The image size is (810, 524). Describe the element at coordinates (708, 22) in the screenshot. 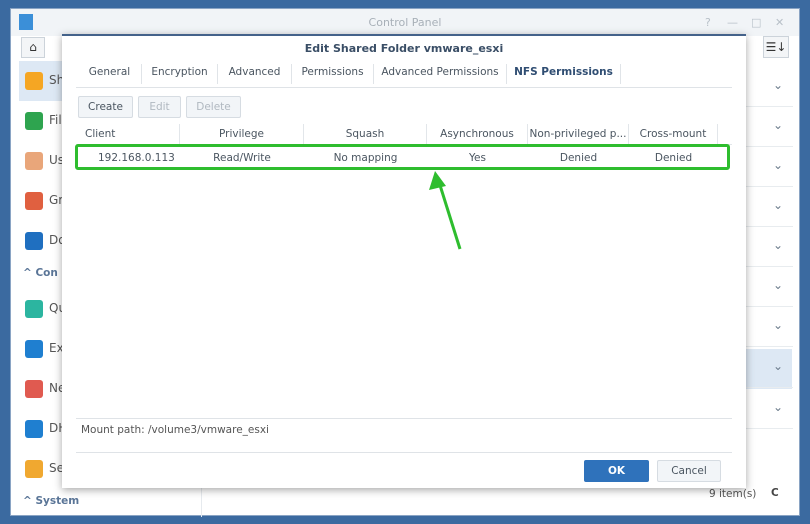

I see `help-button: ?` at that location.